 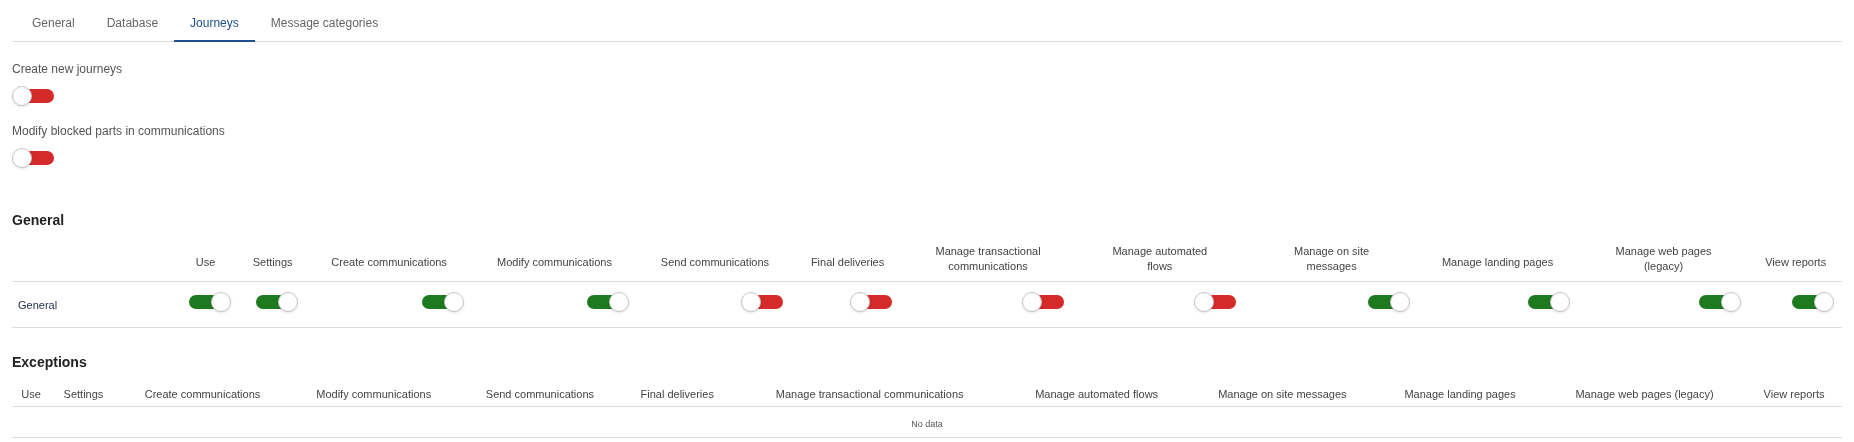 I want to click on section-heading: General, so click(x=39, y=220).